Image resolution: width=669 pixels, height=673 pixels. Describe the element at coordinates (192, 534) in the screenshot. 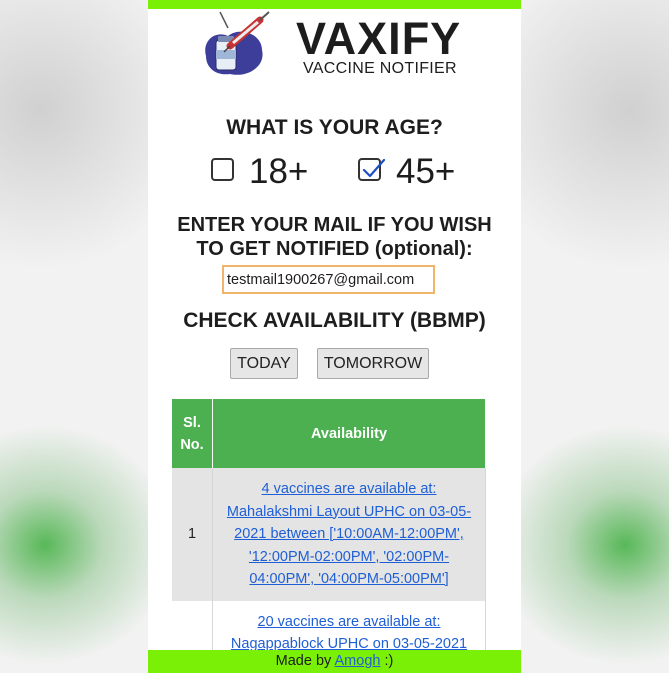

I see `row-serial-number: 1` at that location.